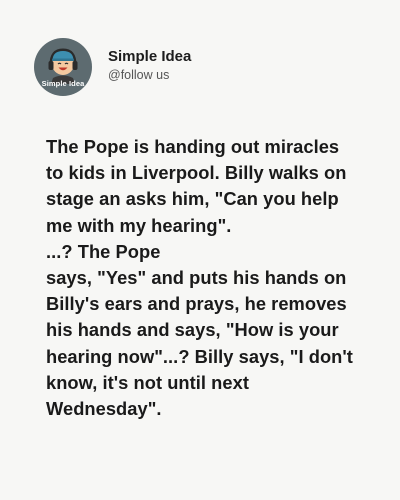 The height and width of the screenshot is (500, 400). I want to click on account-name: Simple Idea, so click(149, 56).